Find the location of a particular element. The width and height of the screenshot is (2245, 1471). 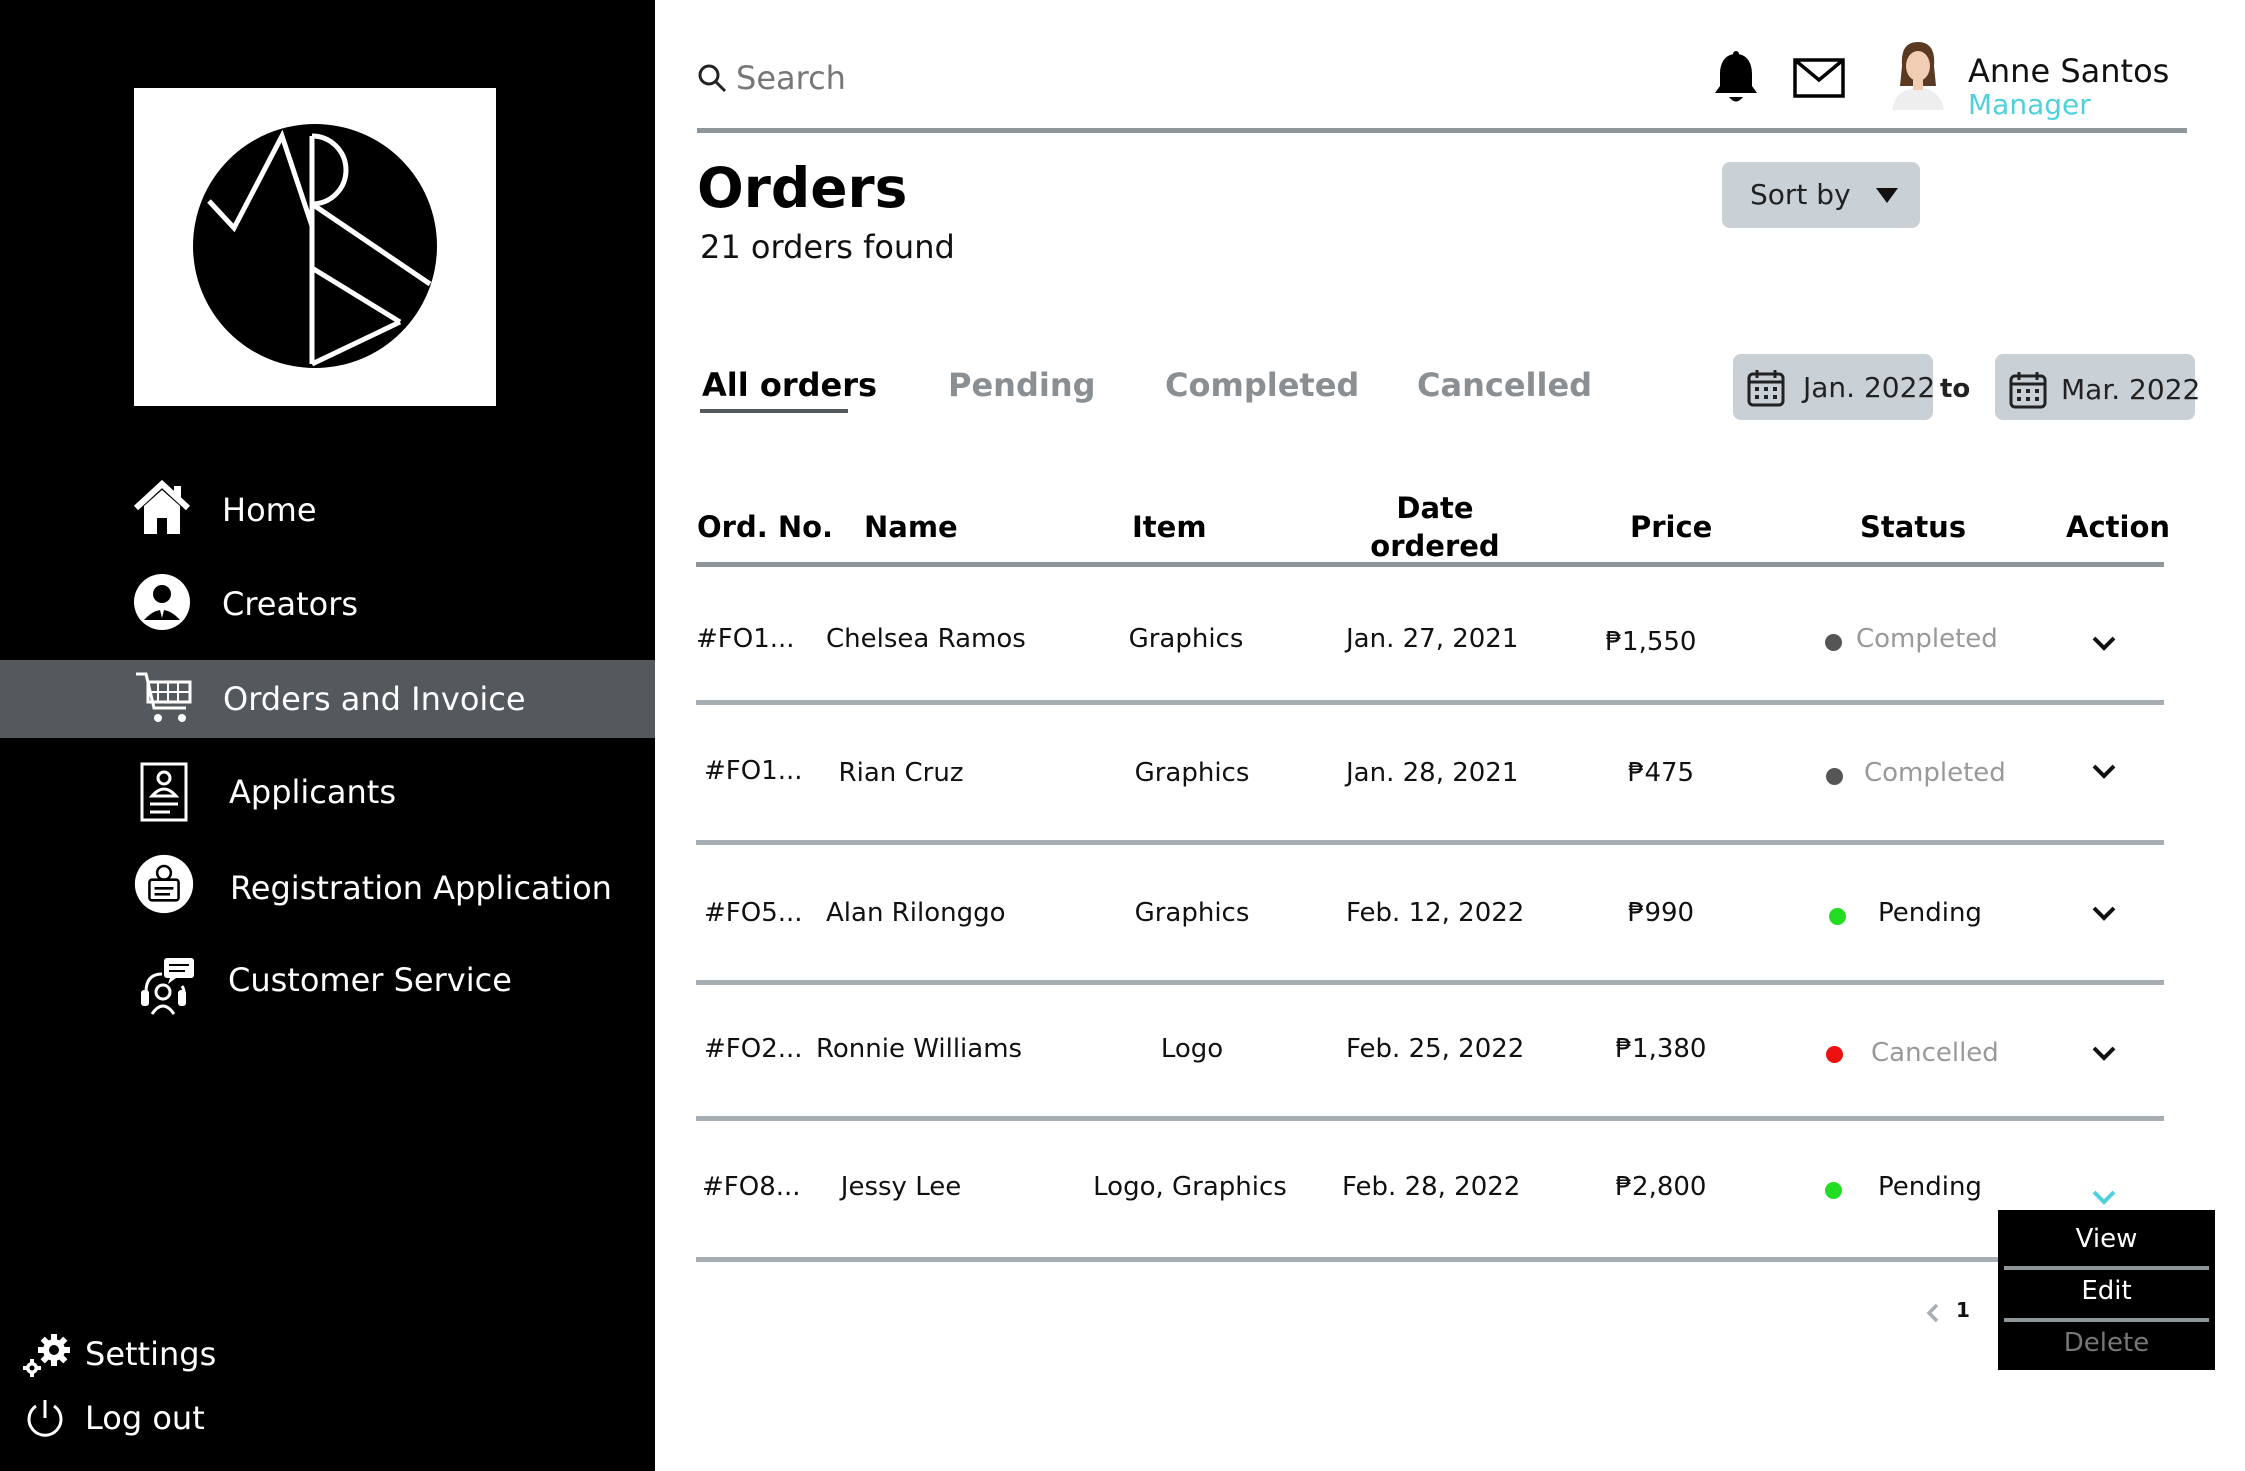

status-badge: Cancelled is located at coordinates (1935, 1053).